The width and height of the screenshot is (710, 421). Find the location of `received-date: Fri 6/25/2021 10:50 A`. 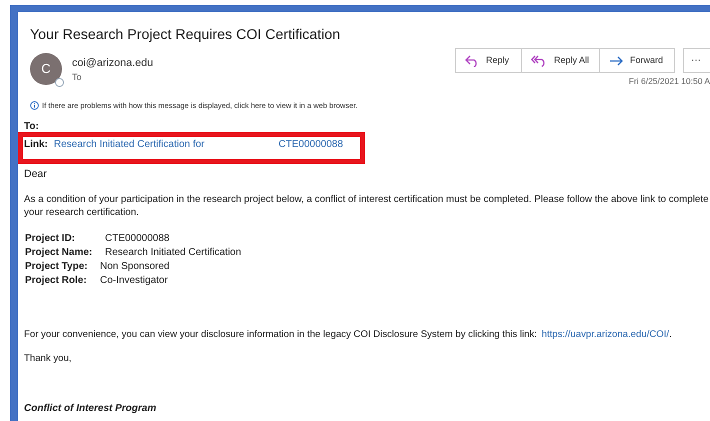

received-date: Fri 6/25/2021 10:50 A is located at coordinates (669, 81).